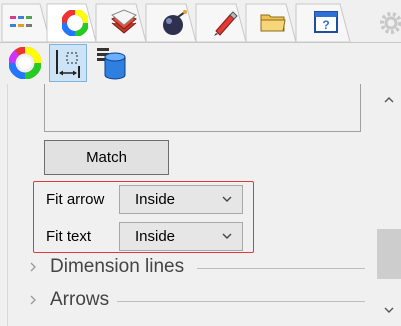  What do you see at coordinates (75, 199) in the screenshot?
I see `fit-arrow-label: Fit arrow` at bounding box center [75, 199].